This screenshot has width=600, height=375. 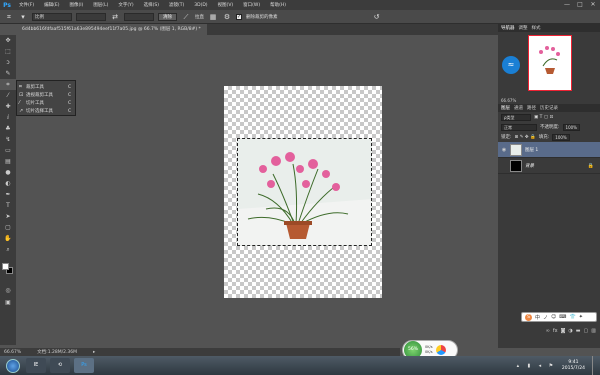 I want to click on link-icon: ∞, so click(x=548, y=331).